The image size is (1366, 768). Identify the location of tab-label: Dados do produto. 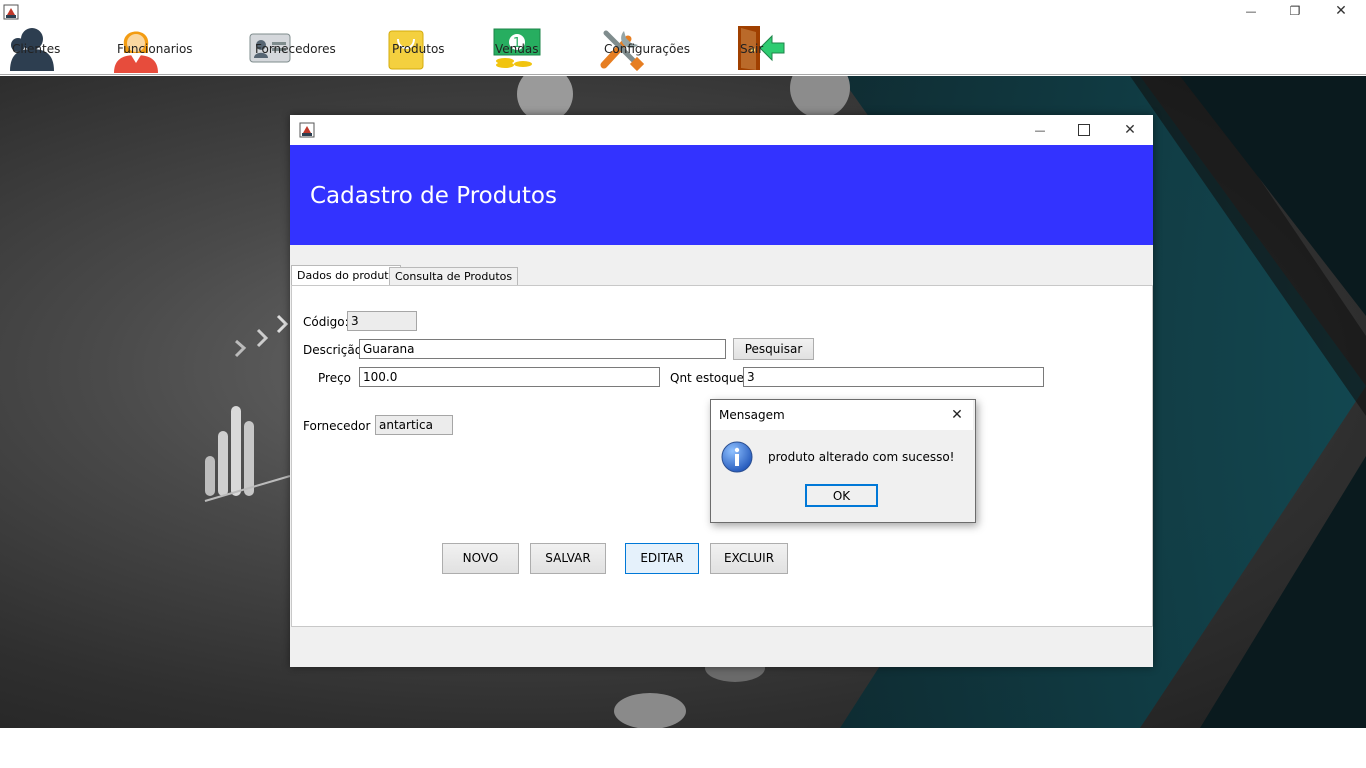
(346, 275).